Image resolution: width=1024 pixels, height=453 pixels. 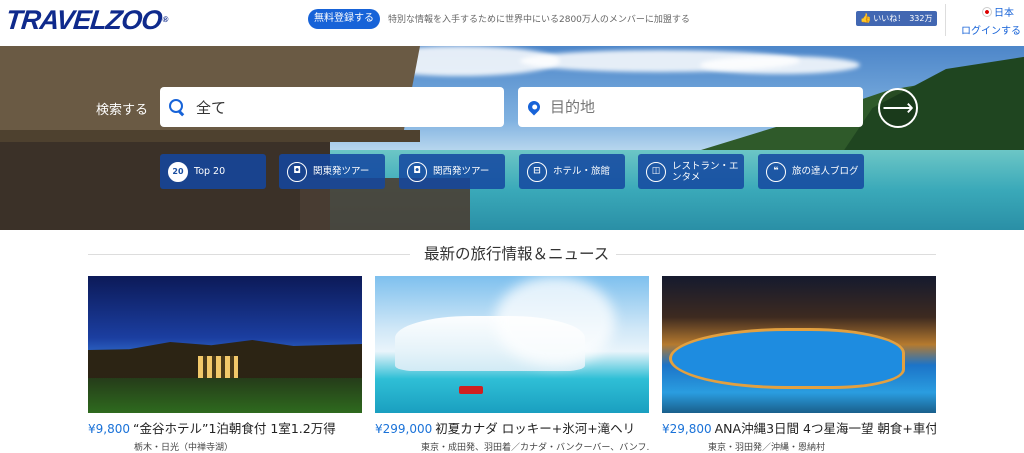 I want to click on facebook-like-button: 👍 いいね！ 332万, so click(x=896, y=18).